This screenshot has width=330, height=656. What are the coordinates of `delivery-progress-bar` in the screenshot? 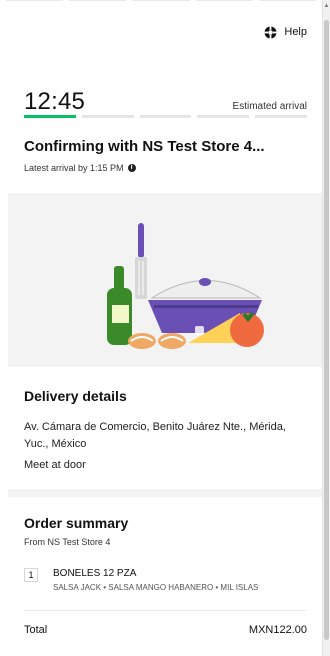 It's located at (165, 116).